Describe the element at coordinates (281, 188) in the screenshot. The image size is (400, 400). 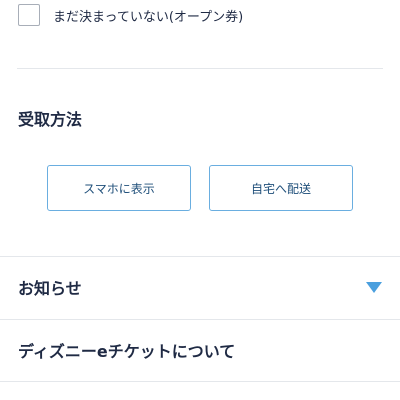
I see `home-delivery-button: 自宅へ配送` at that location.